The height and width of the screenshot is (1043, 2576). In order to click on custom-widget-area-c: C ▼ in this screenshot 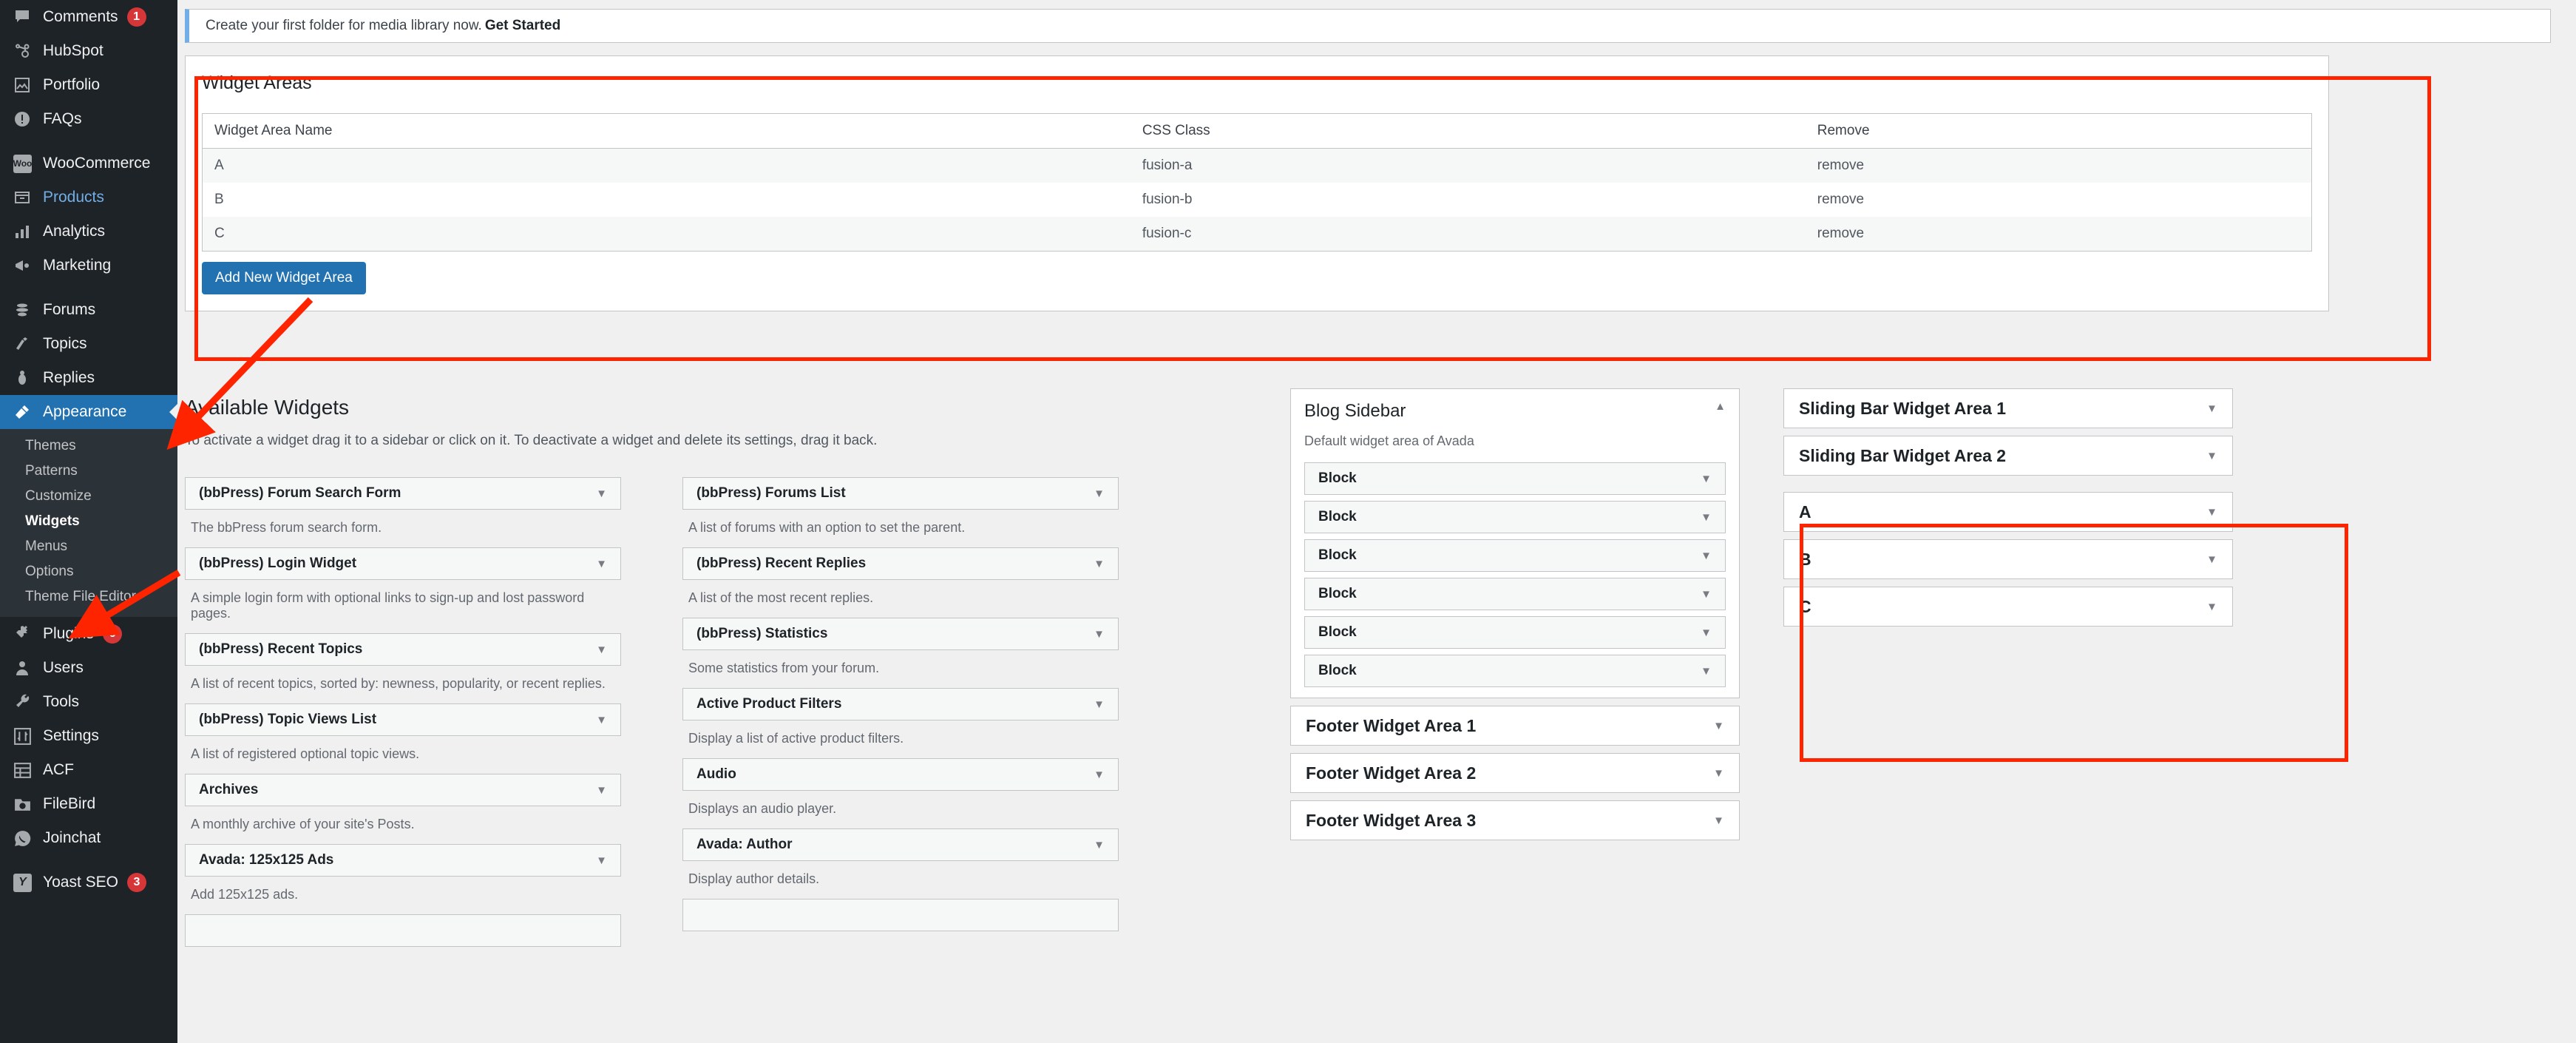, I will do `click(2008, 607)`.